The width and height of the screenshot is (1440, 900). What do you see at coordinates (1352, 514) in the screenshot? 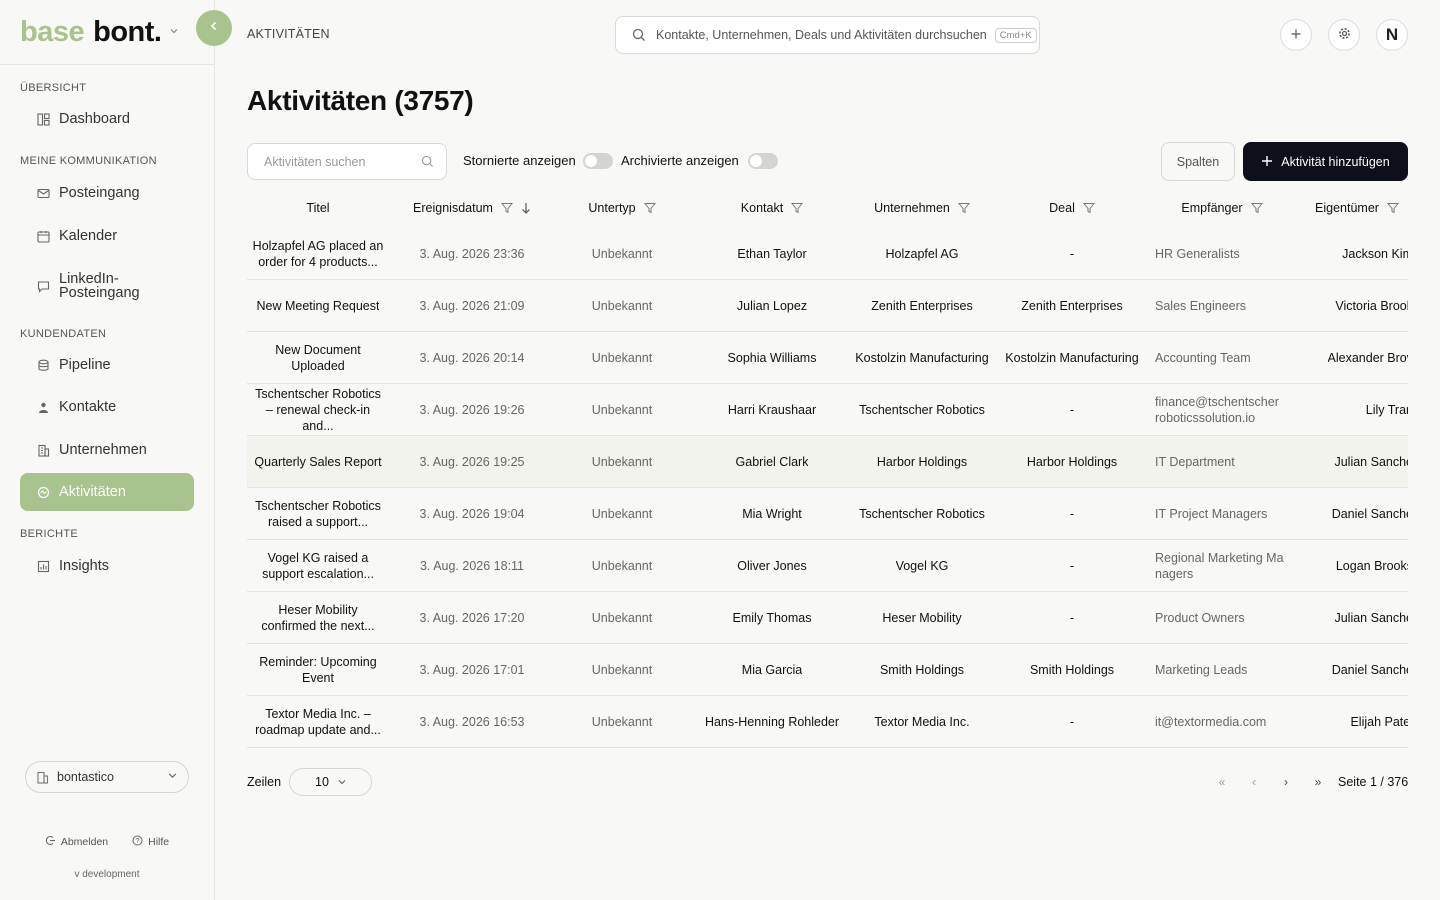
I see `cell-owner: Daniel Sanche` at bounding box center [1352, 514].